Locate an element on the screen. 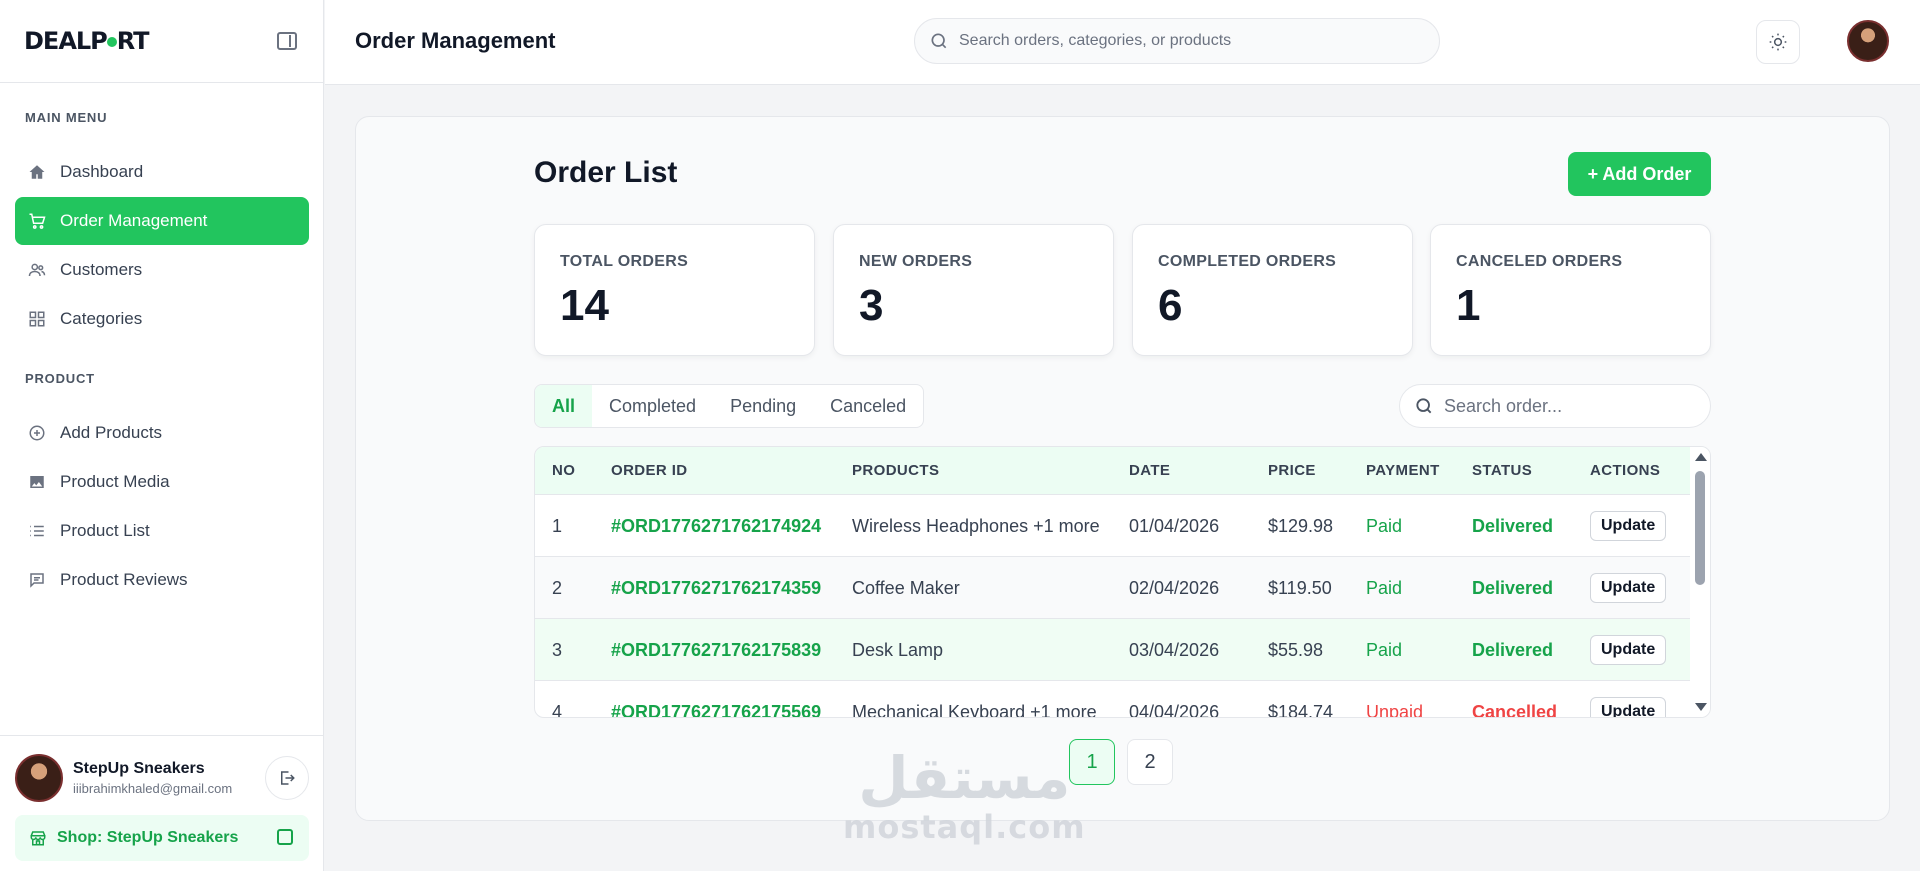 The image size is (1920, 871). stat-label: TOTAL ORDERS is located at coordinates (624, 261).